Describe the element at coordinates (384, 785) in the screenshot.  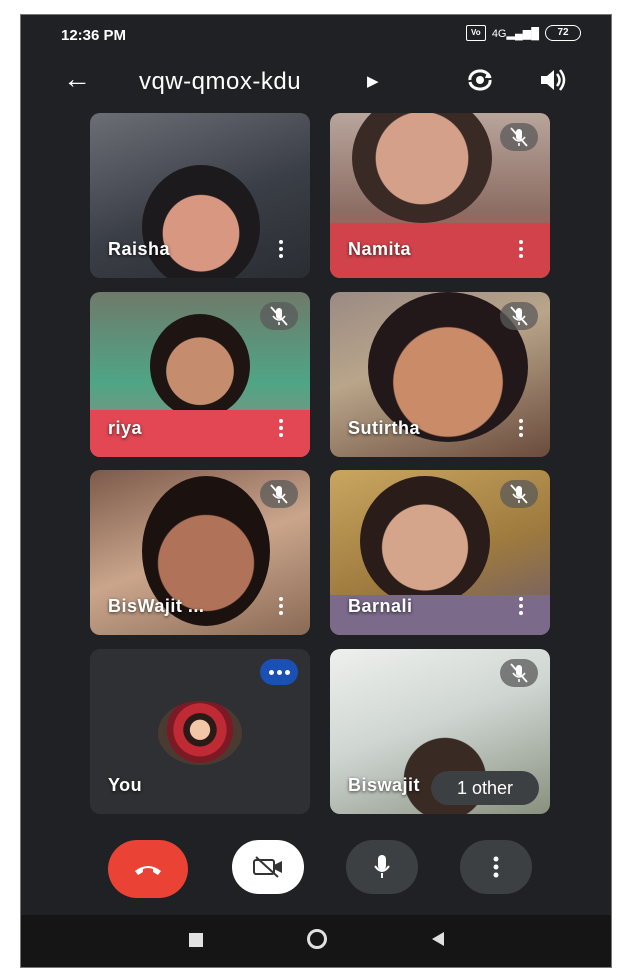
I see `participant-name: Biswajit` at that location.